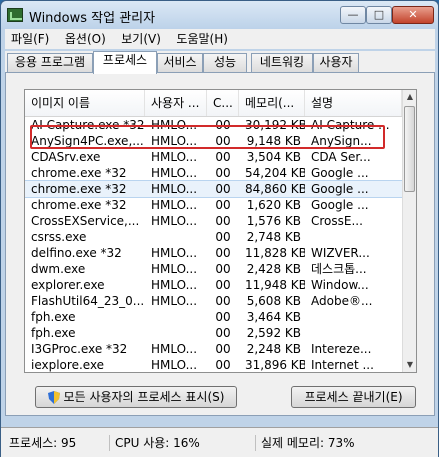  Describe the element at coordinates (180, 62) in the screenshot. I see `tab-services: 서비스` at that location.